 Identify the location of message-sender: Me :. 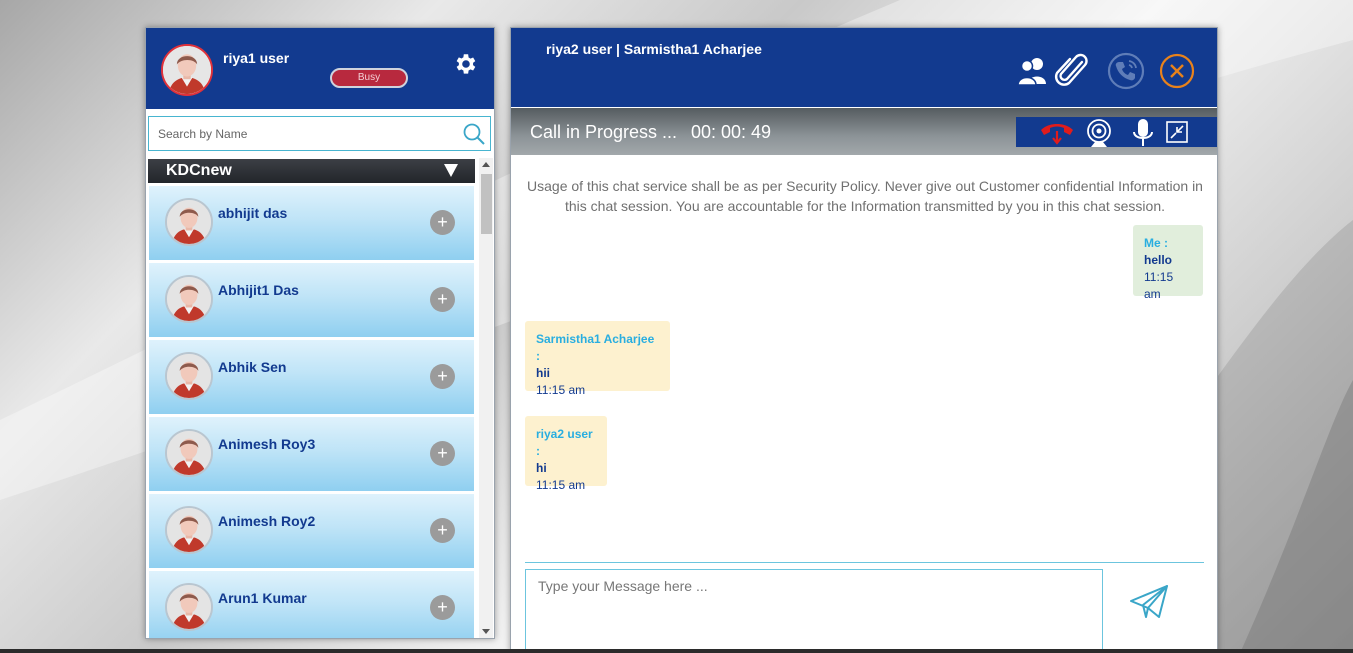
(1156, 243).